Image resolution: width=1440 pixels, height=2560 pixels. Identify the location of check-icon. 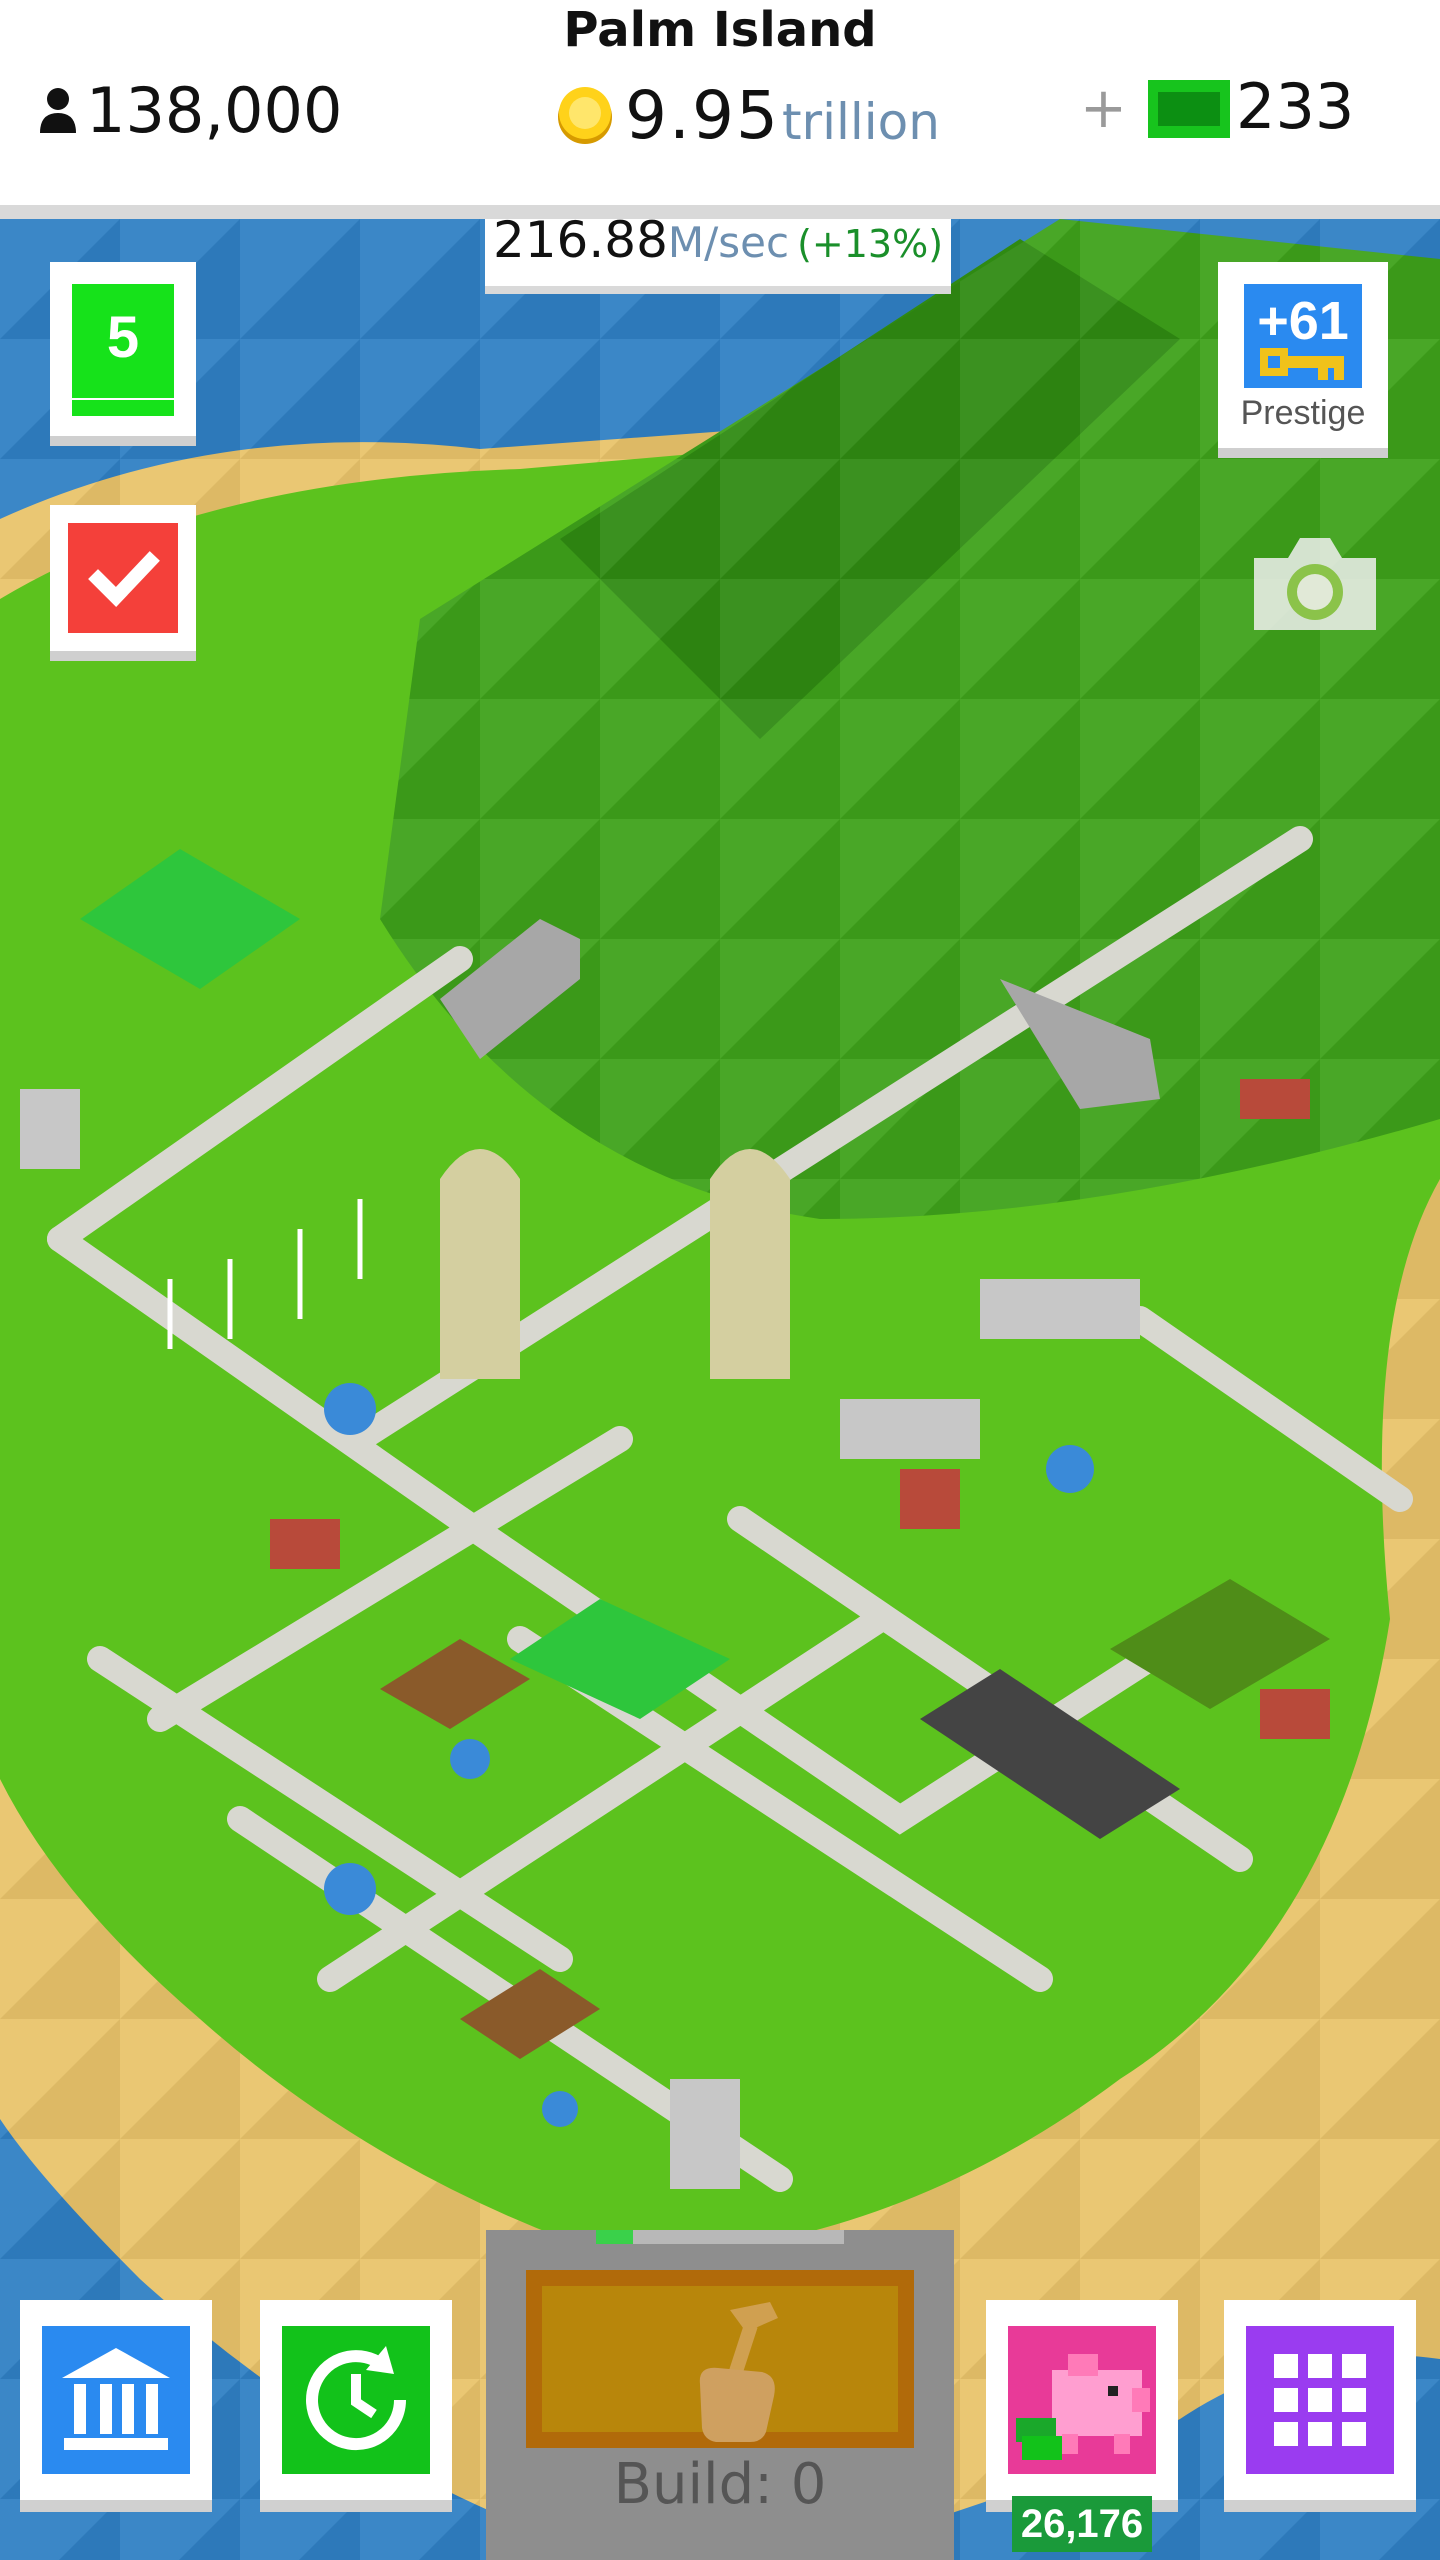
(124, 579).